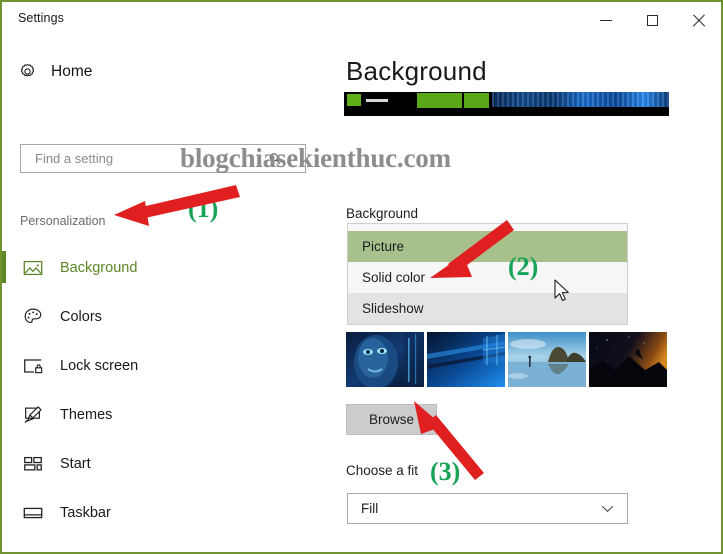 The width and height of the screenshot is (723, 554). I want to click on picture-icon, so click(33, 267).